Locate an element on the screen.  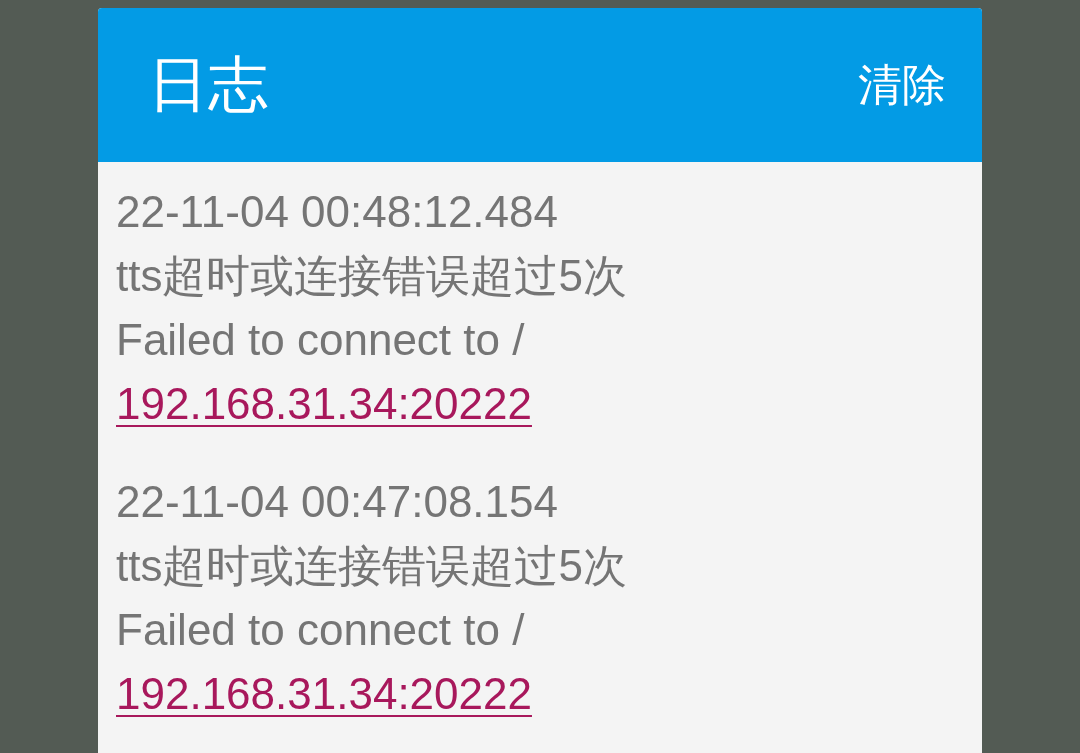
log-timestamp: 22-11-04 00:47:08.154 is located at coordinates (337, 502).